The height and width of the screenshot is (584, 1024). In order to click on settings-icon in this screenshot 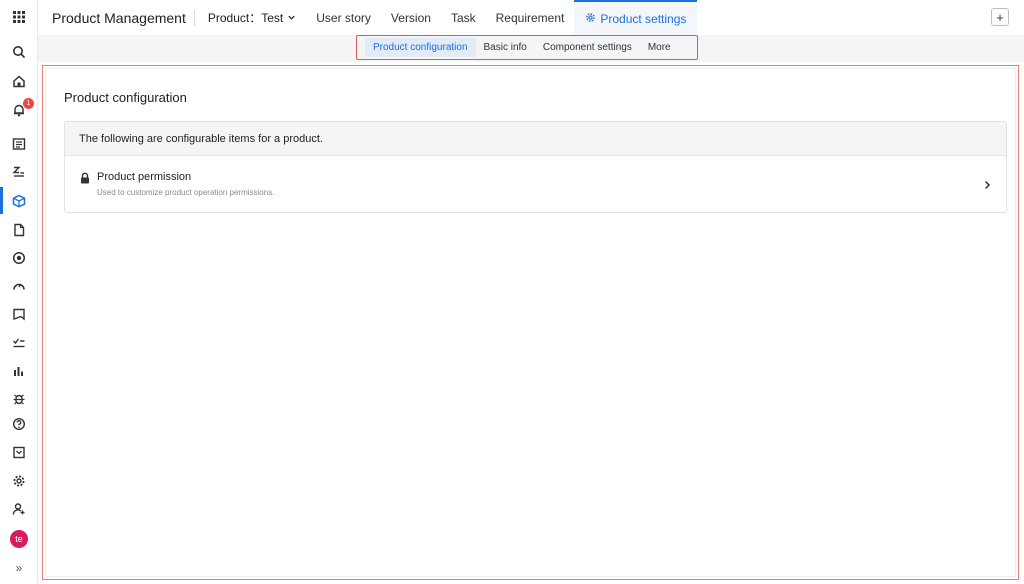, I will do `click(19, 481)`.